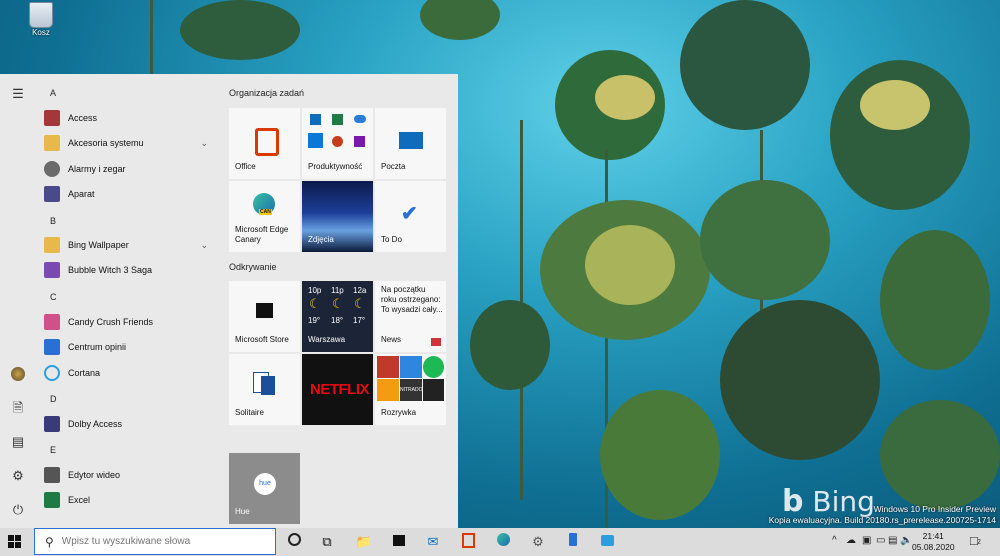  I want to click on powerpoint-icon, so click(337, 141).